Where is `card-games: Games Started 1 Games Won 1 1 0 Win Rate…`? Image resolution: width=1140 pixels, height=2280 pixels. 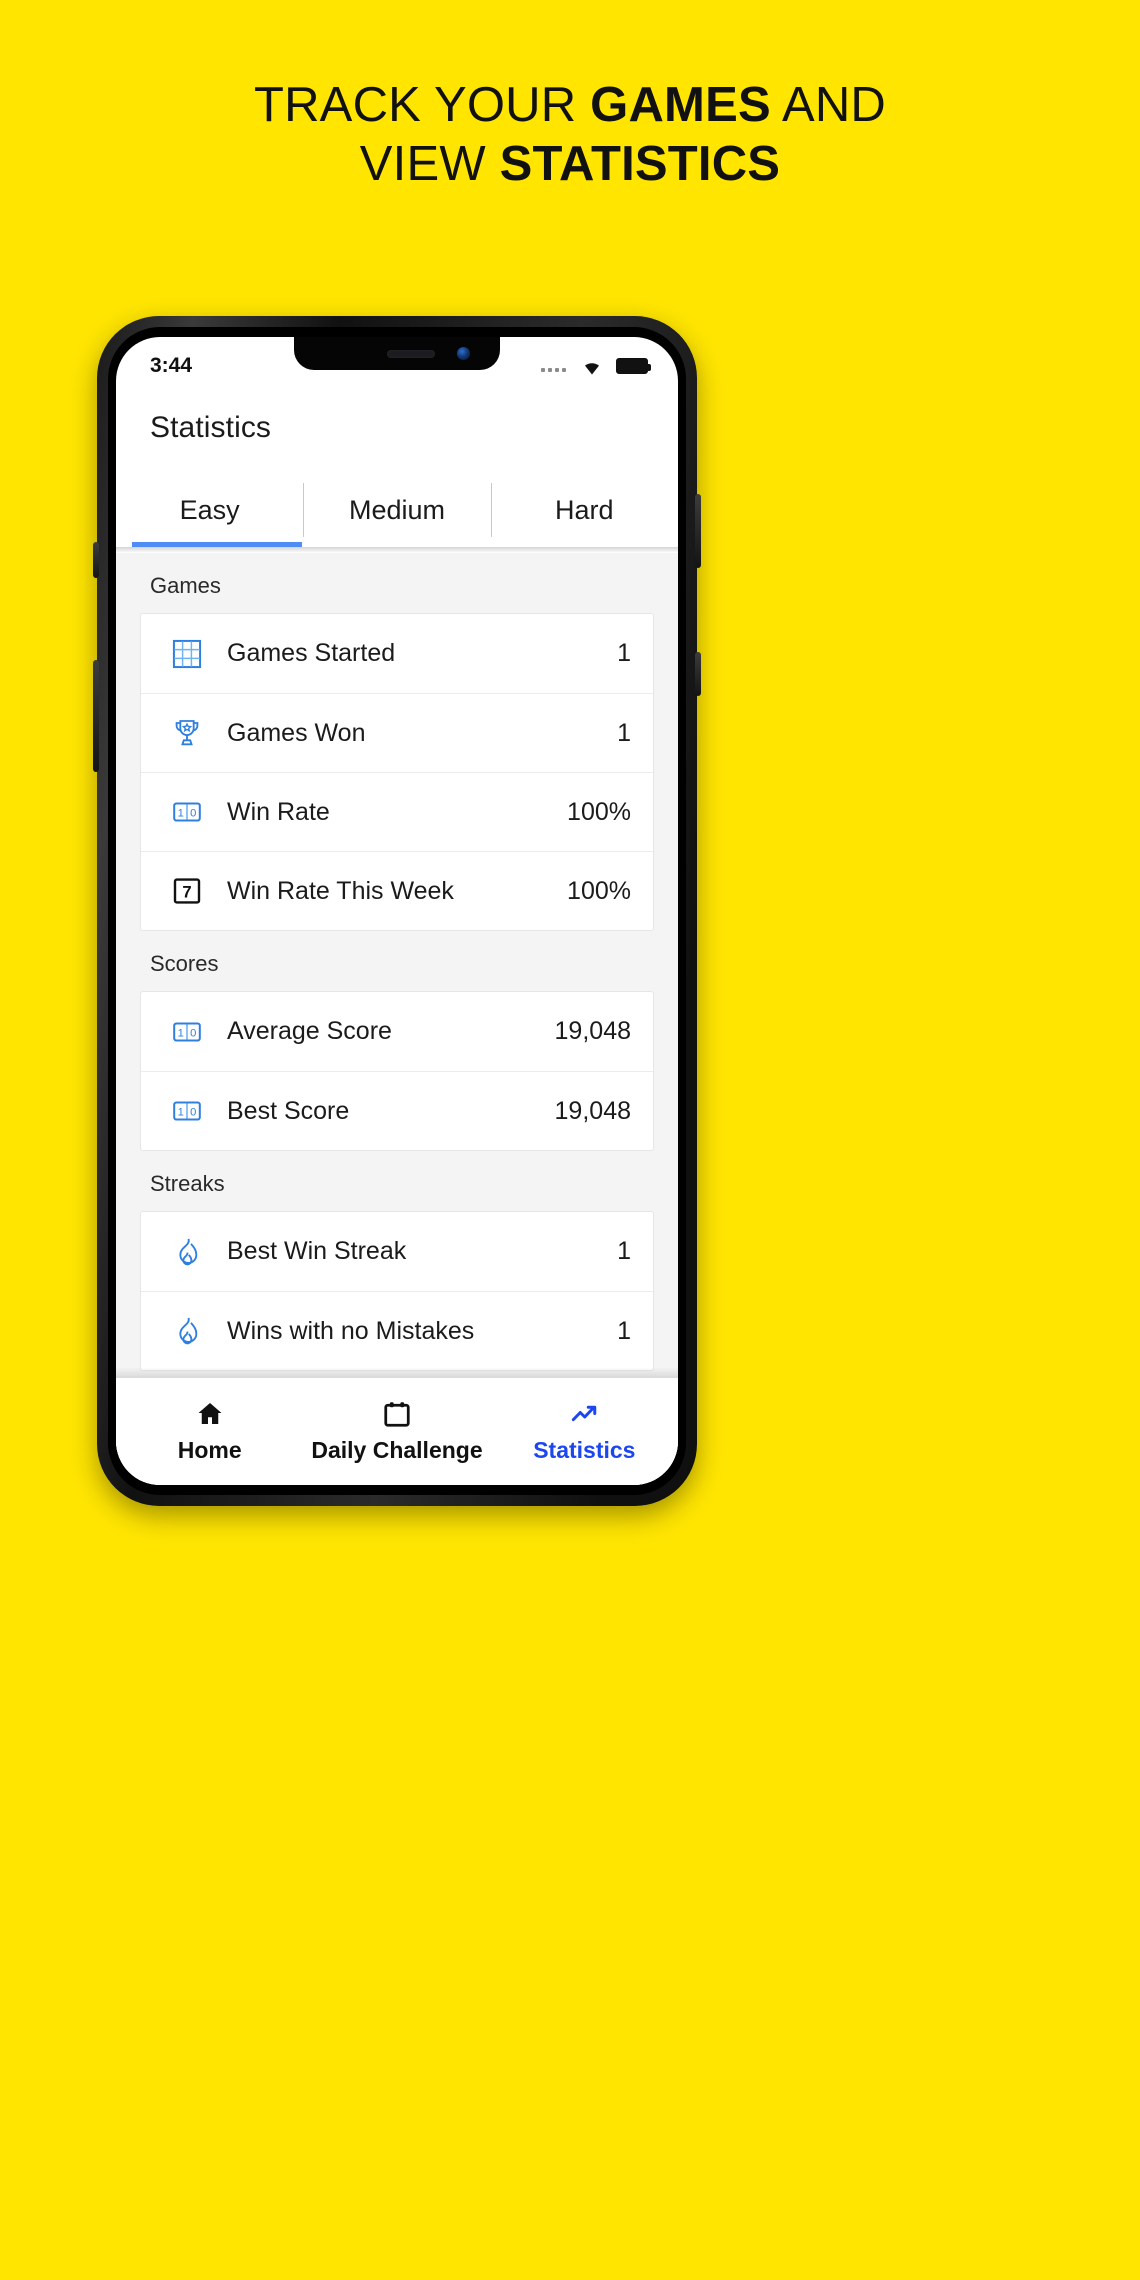
card-games: Games Started 1 Games Won 1 1 0 Win Rate… is located at coordinates (397, 772).